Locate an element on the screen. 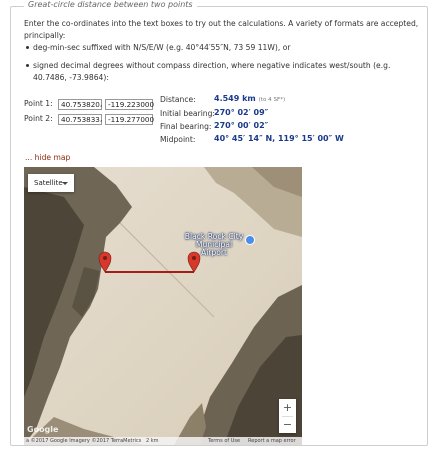 Image resolution: width=436 pixels, height=453 pixels. point1-label: Point 1: is located at coordinates (38, 103).